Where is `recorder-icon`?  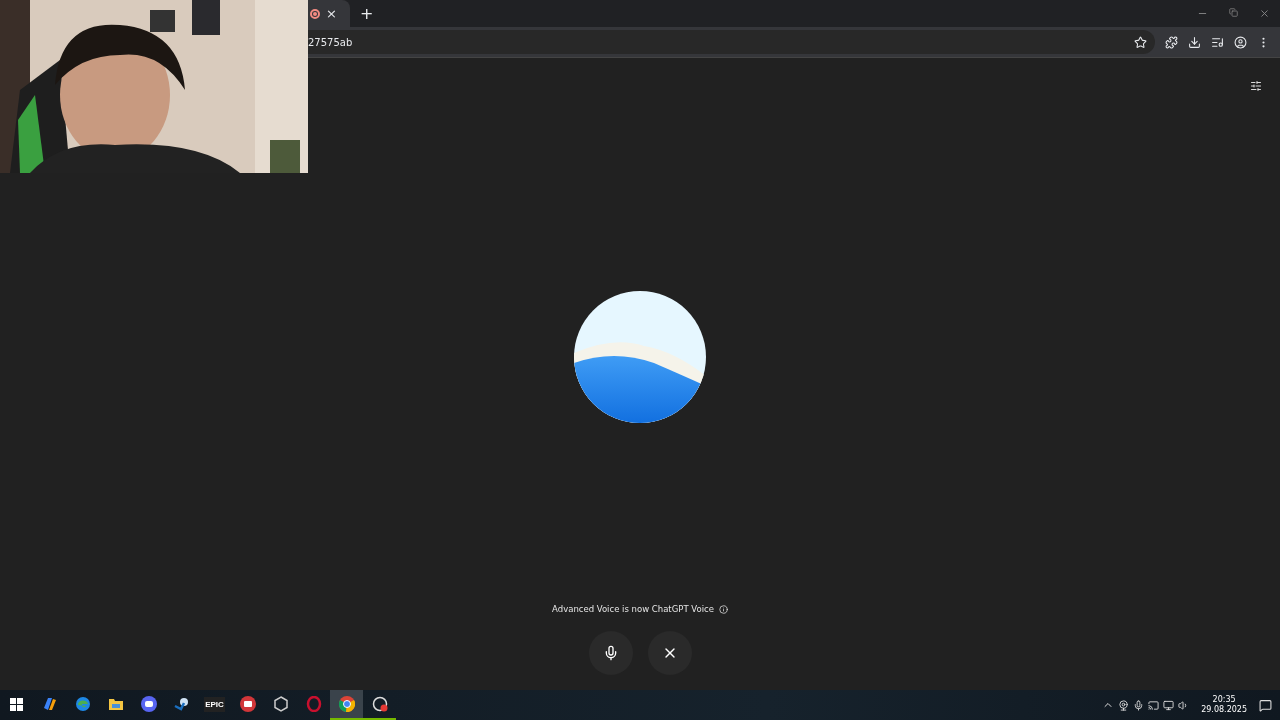 recorder-icon is located at coordinates (379, 704).